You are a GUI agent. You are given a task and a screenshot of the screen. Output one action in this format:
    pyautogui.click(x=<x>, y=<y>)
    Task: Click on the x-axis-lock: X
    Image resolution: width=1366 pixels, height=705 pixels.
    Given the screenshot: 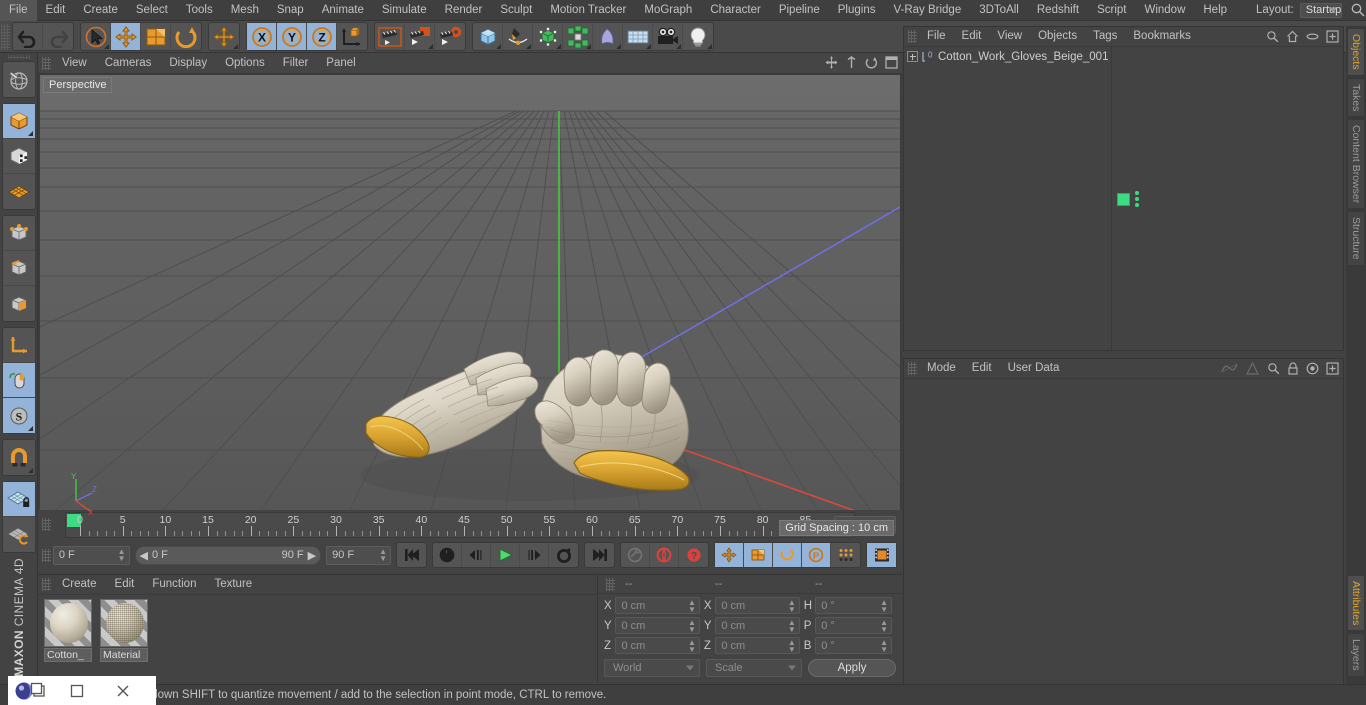 What is the action you would take?
    pyautogui.click(x=262, y=36)
    